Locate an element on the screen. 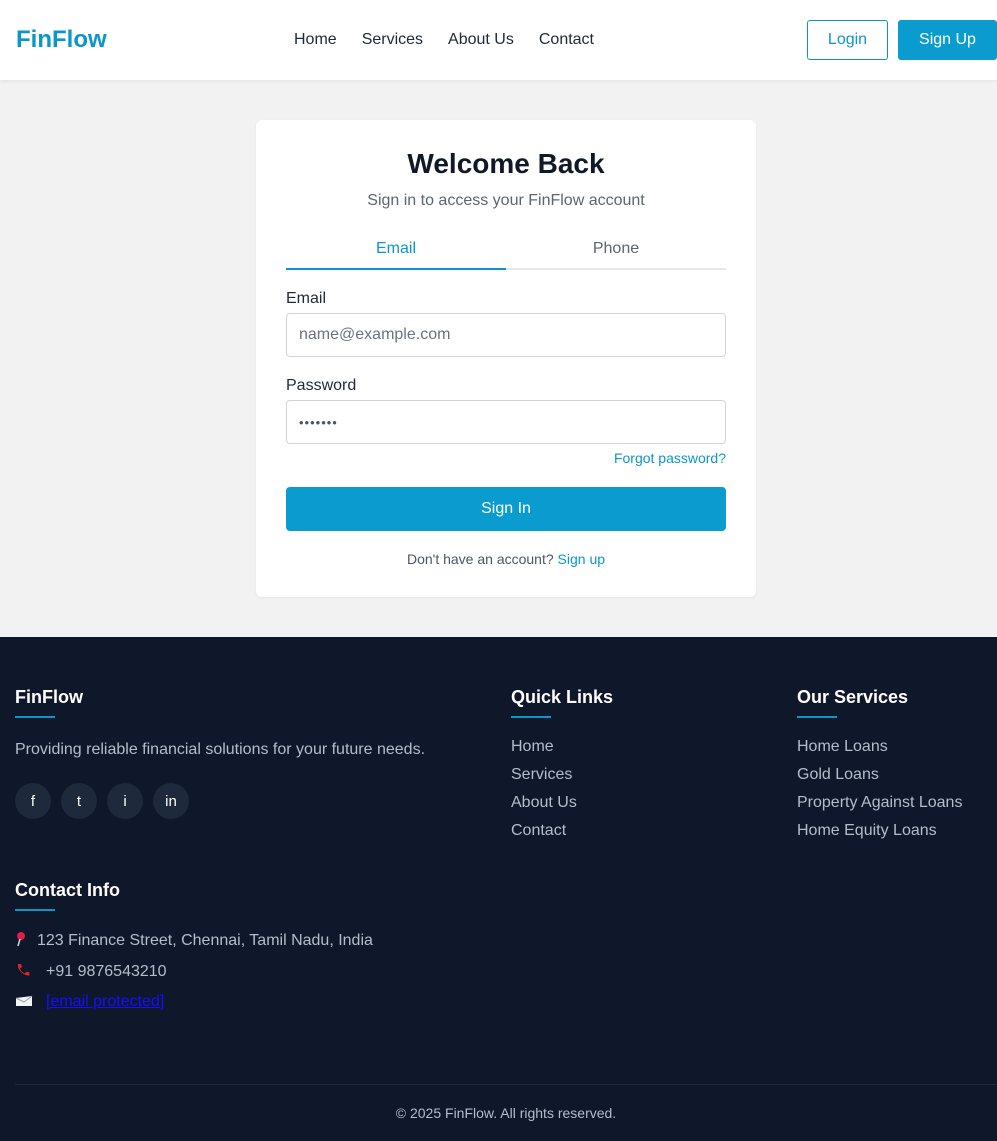 This screenshot has height=1141, width=997. forgot-password-link: Forgot password? is located at coordinates (670, 458).